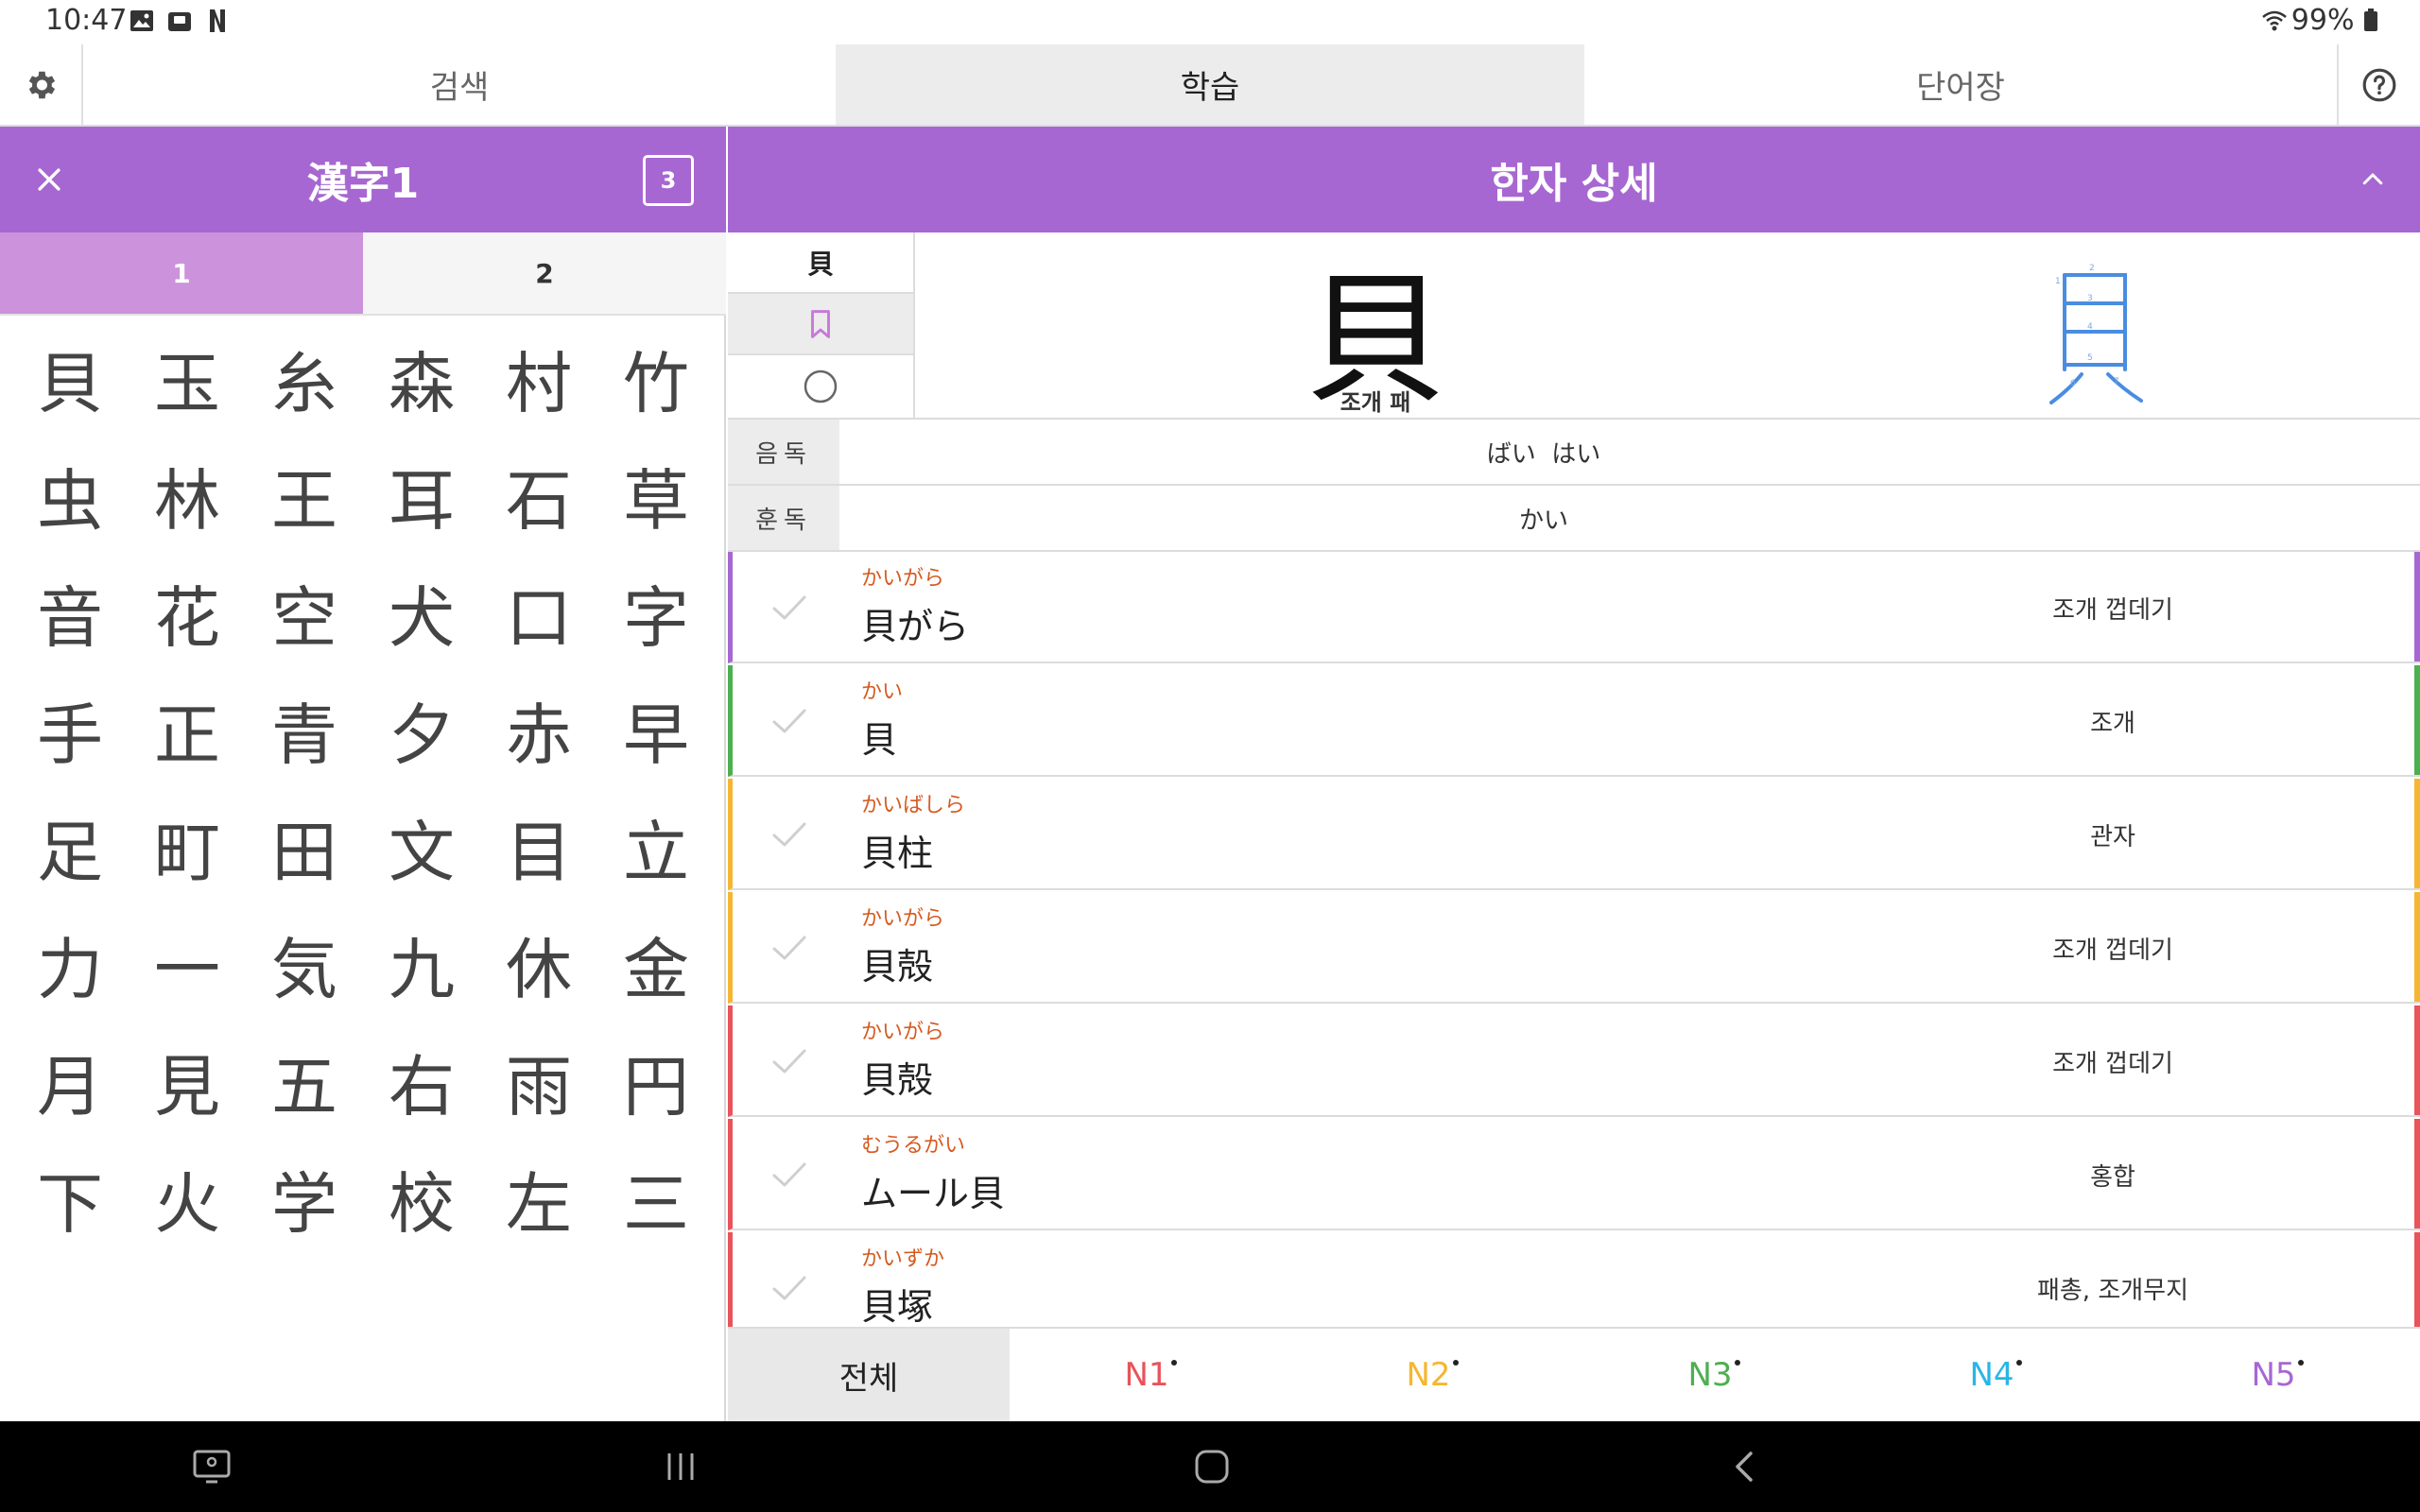  Describe the element at coordinates (1574, 607) in the screenshot. I see `word-row: かいがら 貝がら 조개 껍데기` at that location.